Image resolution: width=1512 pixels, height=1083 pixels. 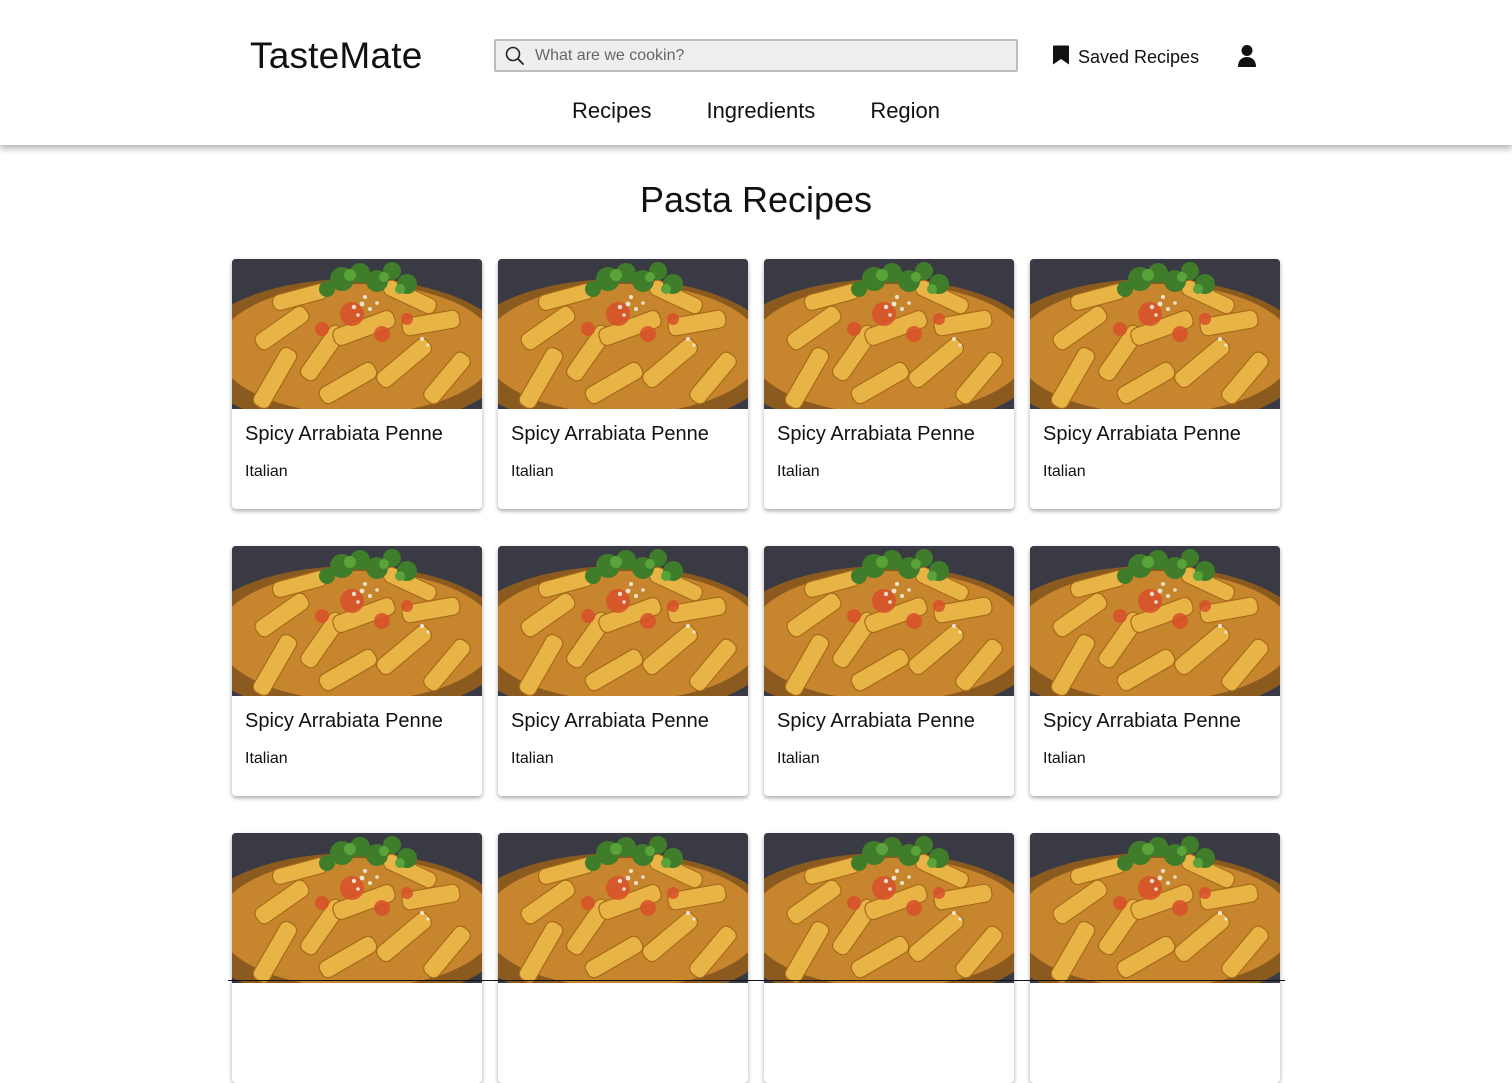 I want to click on saved-recipes-label: Saved Recipes, so click(x=1139, y=56).